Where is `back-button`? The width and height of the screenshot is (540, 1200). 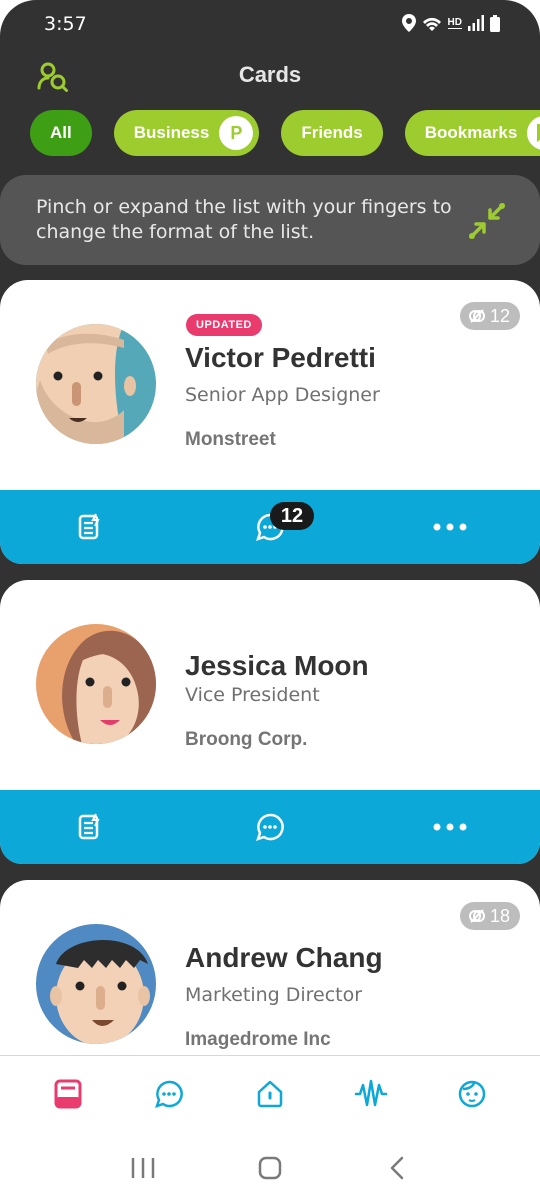
back-button is located at coordinates (397, 1168).